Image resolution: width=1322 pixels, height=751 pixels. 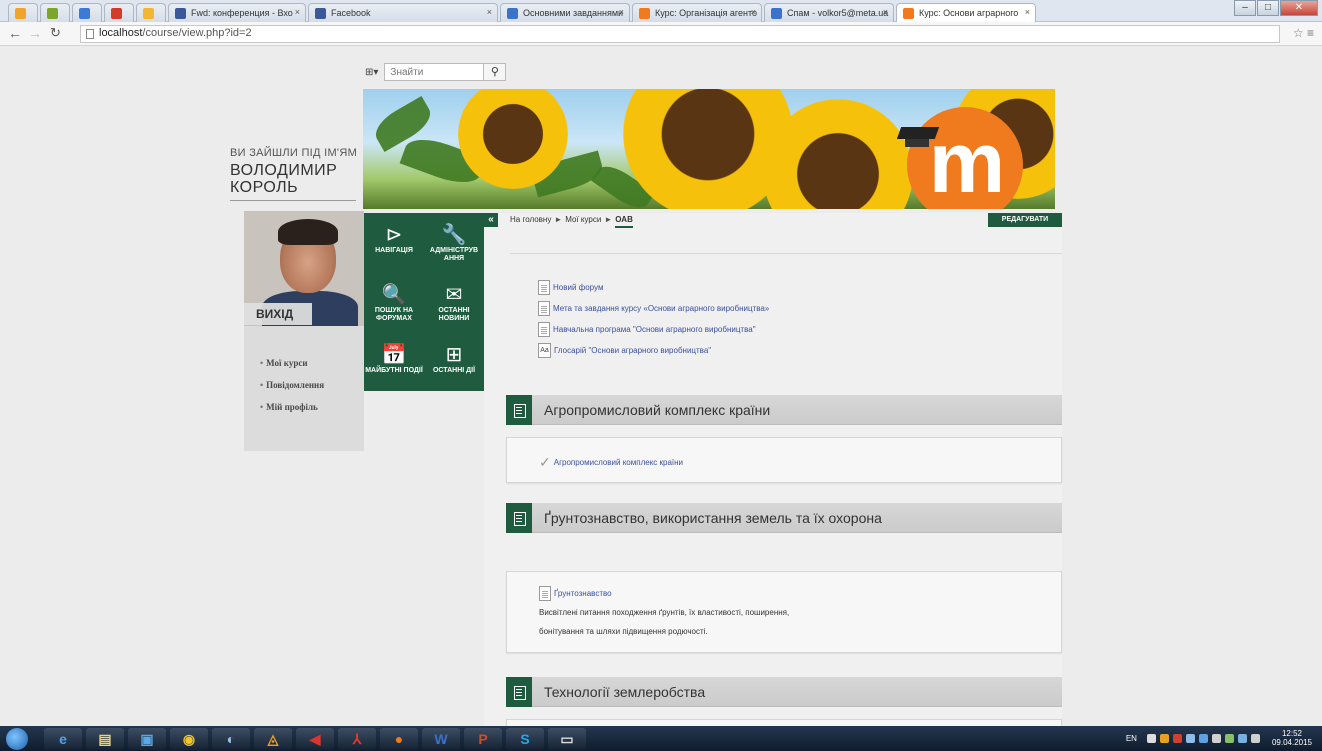 I want to click on volume-icon, so click(x=1255, y=738).